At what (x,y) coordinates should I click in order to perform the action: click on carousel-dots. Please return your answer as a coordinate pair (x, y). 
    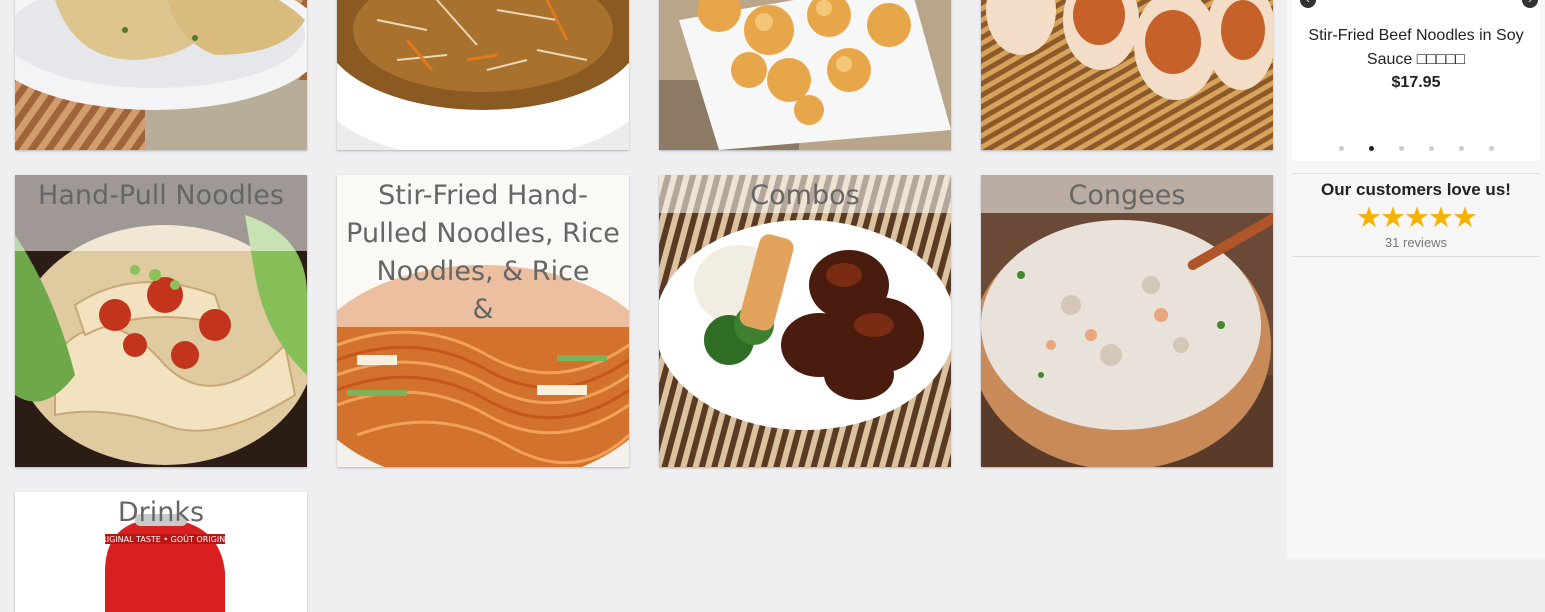
    Looking at the image, I should click on (1416, 148).